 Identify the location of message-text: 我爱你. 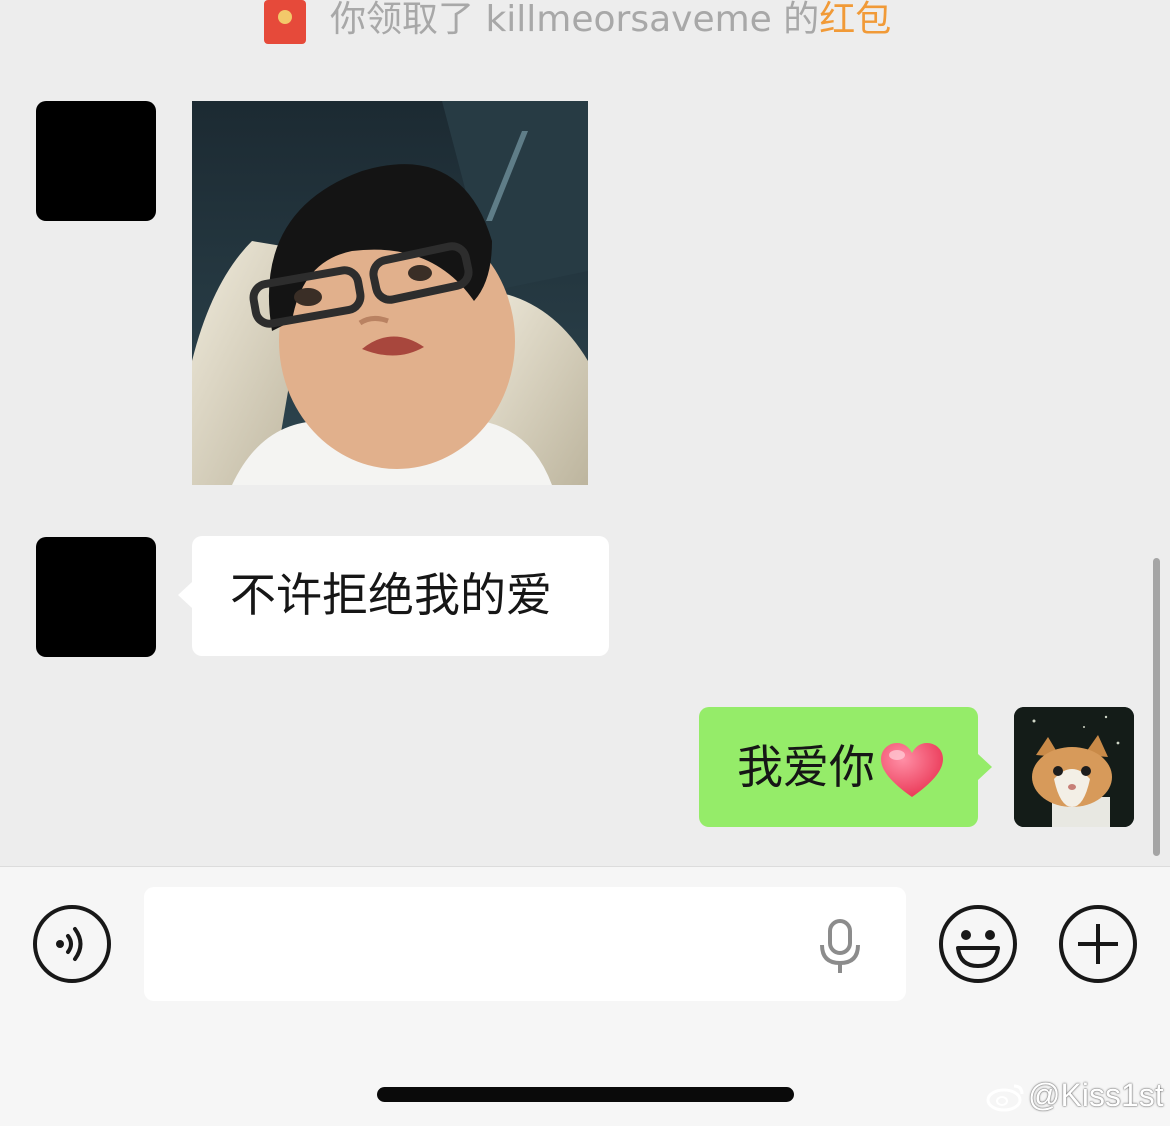
(806, 767).